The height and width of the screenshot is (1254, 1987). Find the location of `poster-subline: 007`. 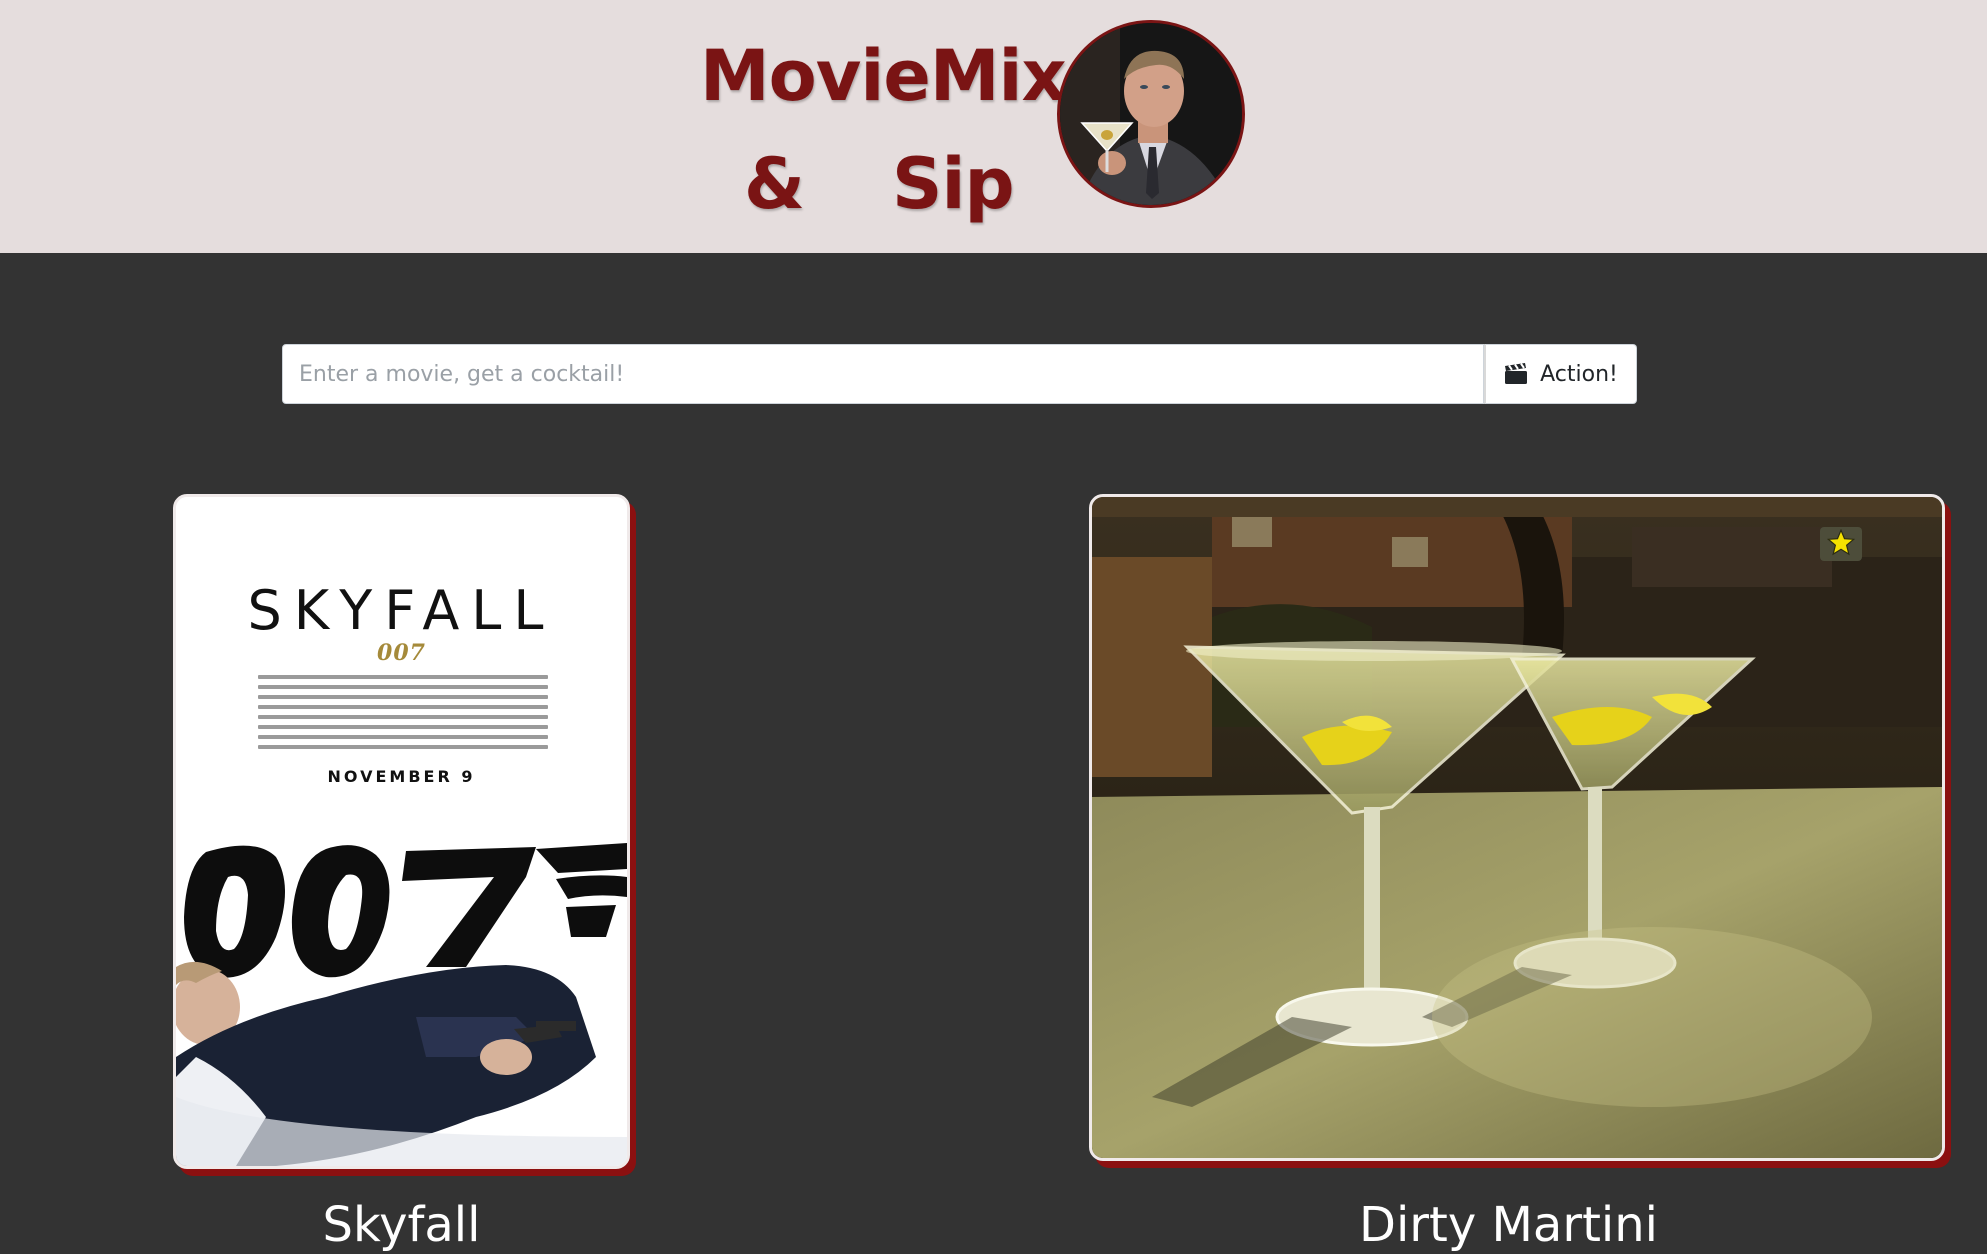

poster-subline: 007 is located at coordinates (401, 653).